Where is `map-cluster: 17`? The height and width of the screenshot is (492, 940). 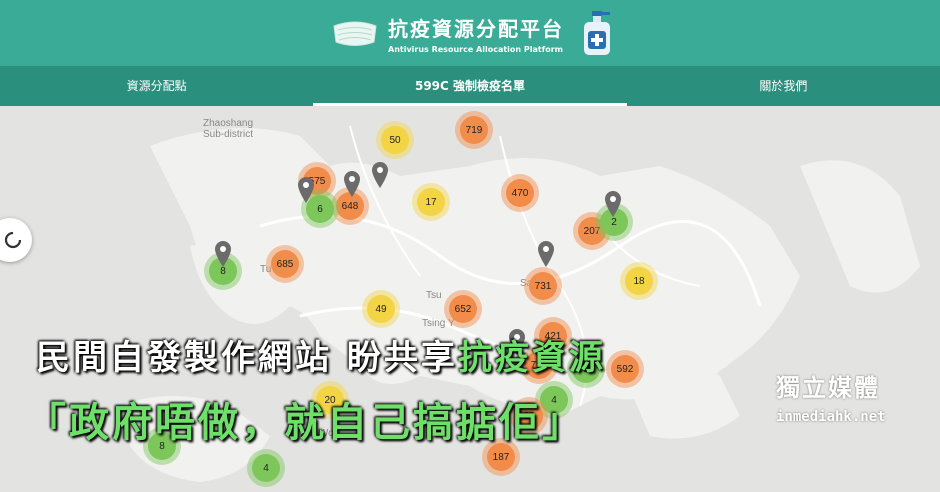 map-cluster: 17 is located at coordinates (431, 202).